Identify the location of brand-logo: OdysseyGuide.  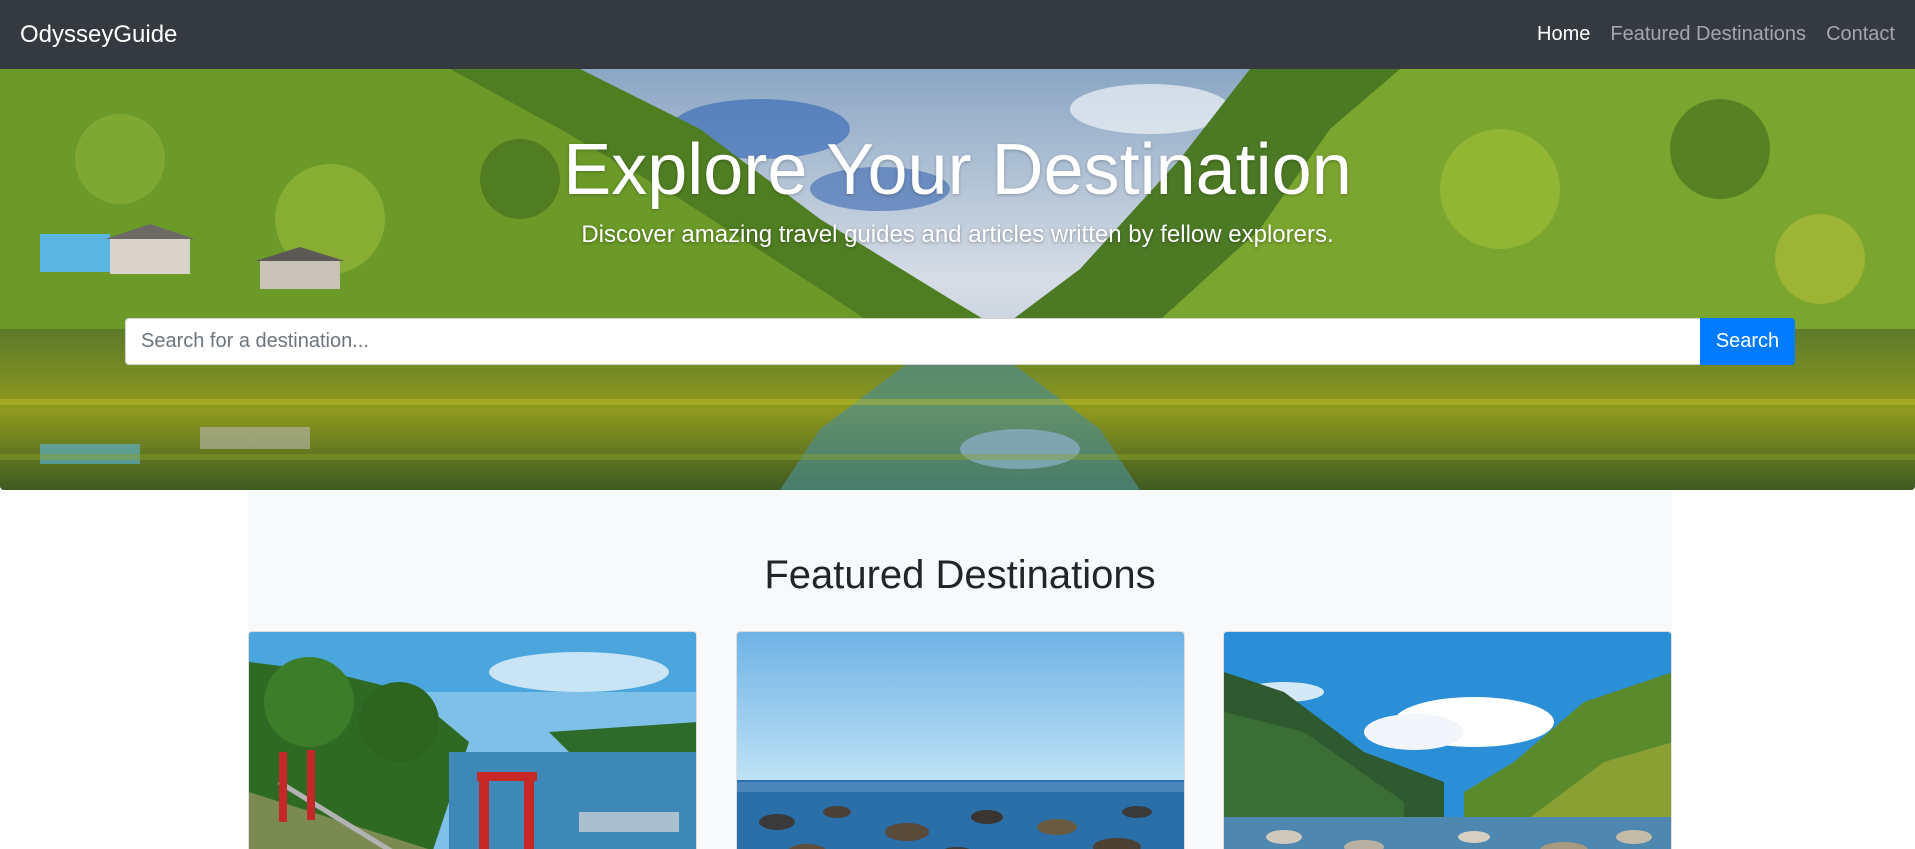
(98, 35).